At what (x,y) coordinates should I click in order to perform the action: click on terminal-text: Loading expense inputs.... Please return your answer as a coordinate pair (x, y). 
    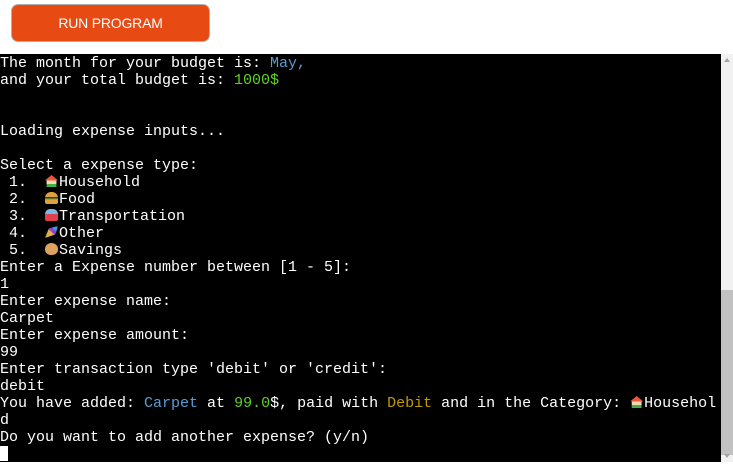
    Looking at the image, I should click on (113, 131).